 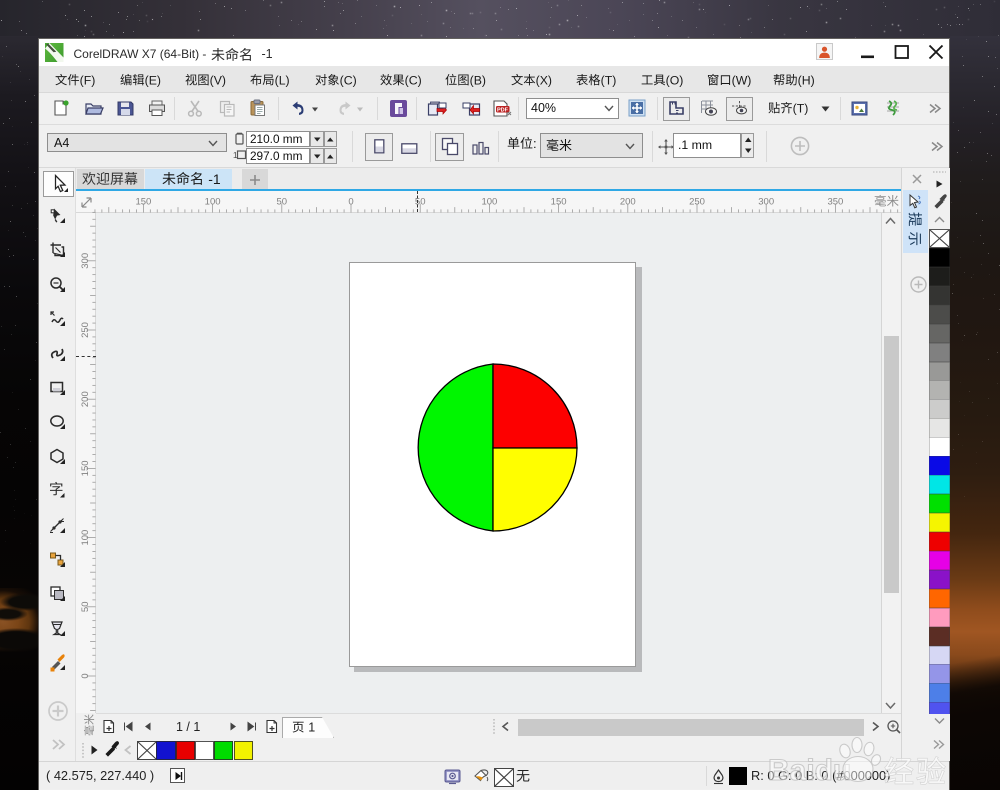 I want to click on svg-text: (X), so click(x=544, y=80).